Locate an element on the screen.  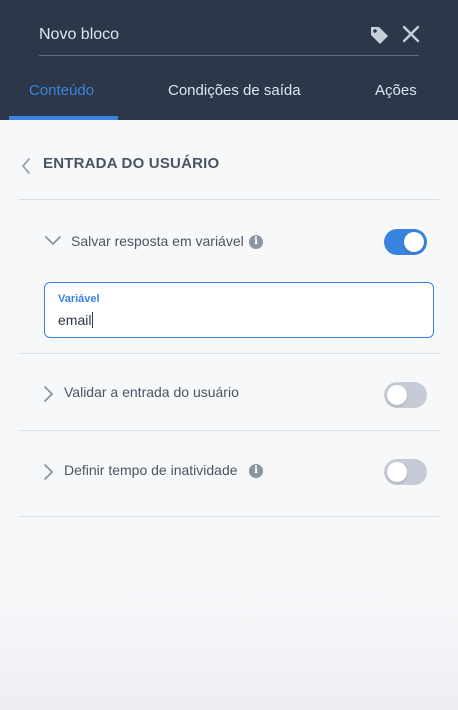
option-label-inactivity-time: Definir tempo de inatividade is located at coordinates (151, 470).